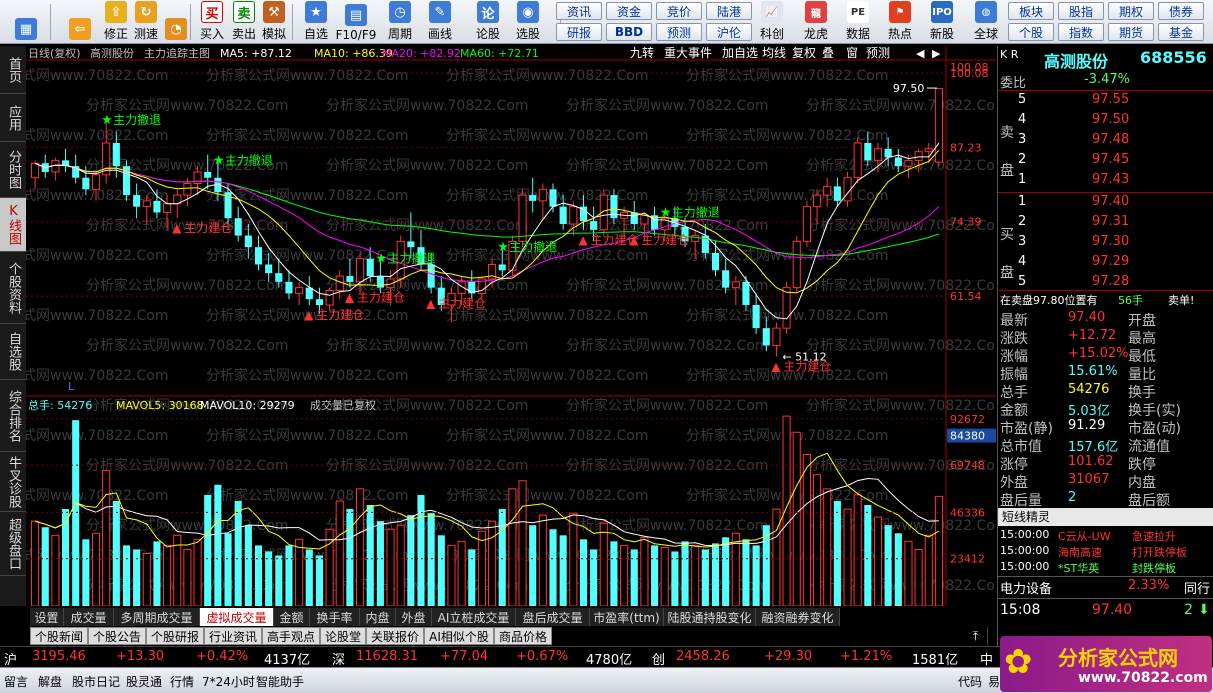 The height and width of the screenshot is (693, 1213). I want to click on weibi-value: -3.47%, so click(1107, 79).